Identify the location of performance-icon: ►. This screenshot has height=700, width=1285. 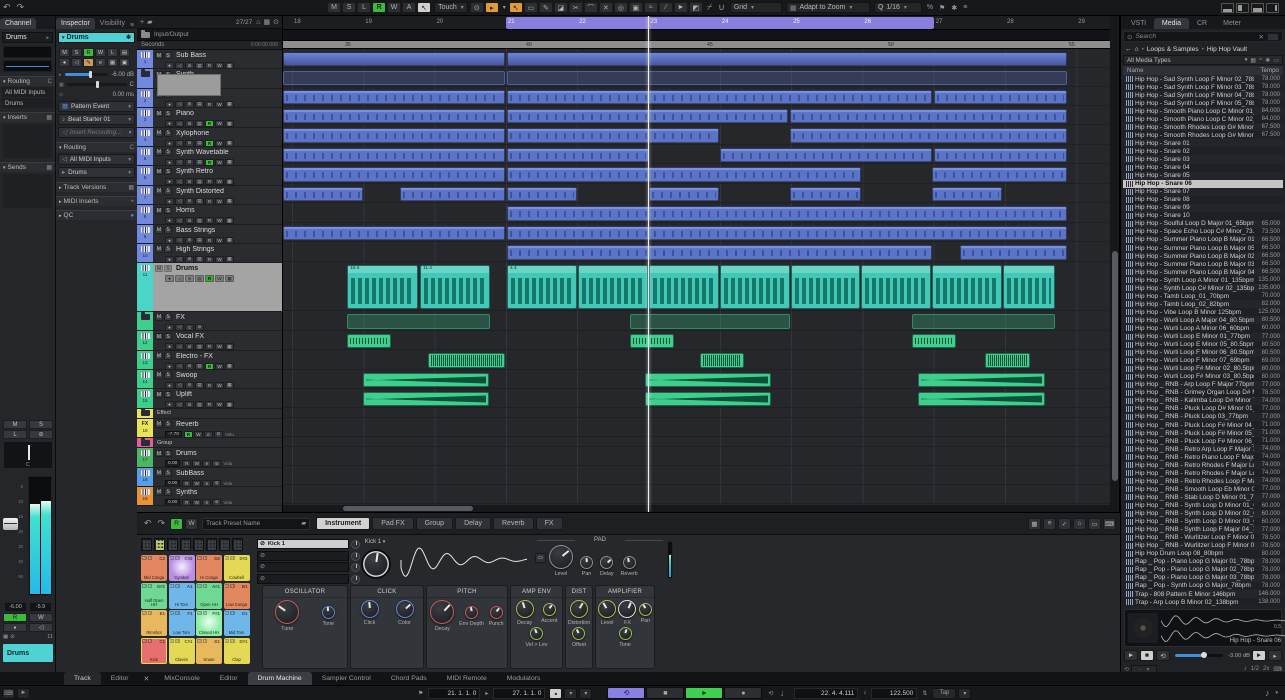
(23, 693).